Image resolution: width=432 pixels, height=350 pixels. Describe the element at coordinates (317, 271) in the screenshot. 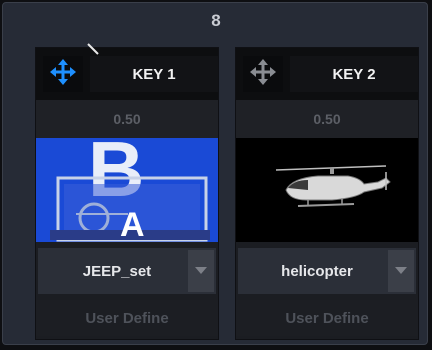

I see `key-2-source-name: helicopter` at that location.